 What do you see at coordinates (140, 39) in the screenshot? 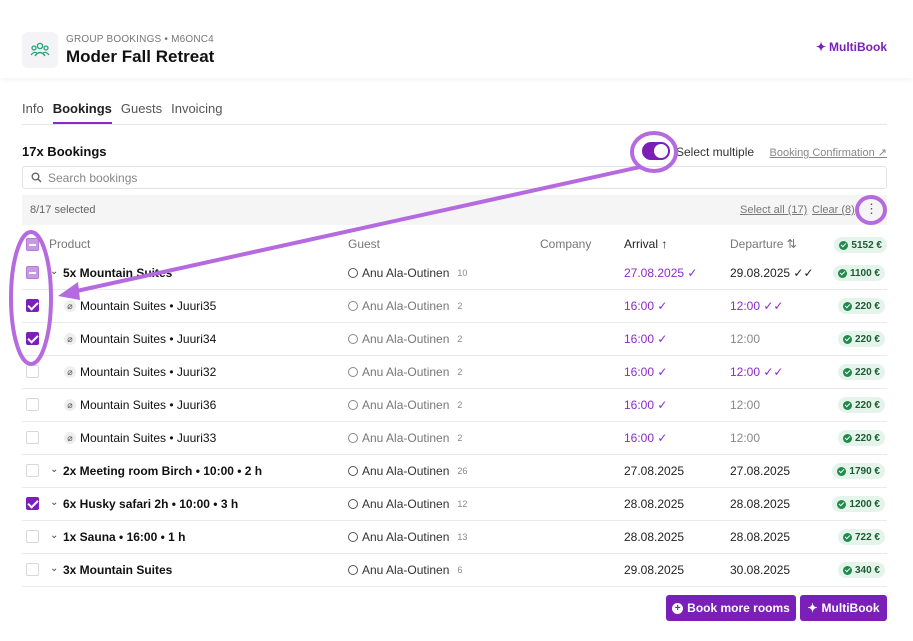
I see `booking-group-code: GROUP BOOKINGS • M6ONC4` at bounding box center [140, 39].